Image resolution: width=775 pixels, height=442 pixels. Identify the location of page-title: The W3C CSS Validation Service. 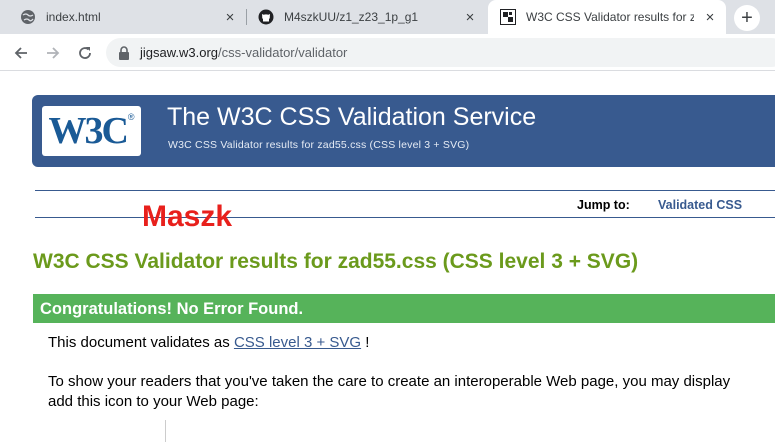
(351, 117).